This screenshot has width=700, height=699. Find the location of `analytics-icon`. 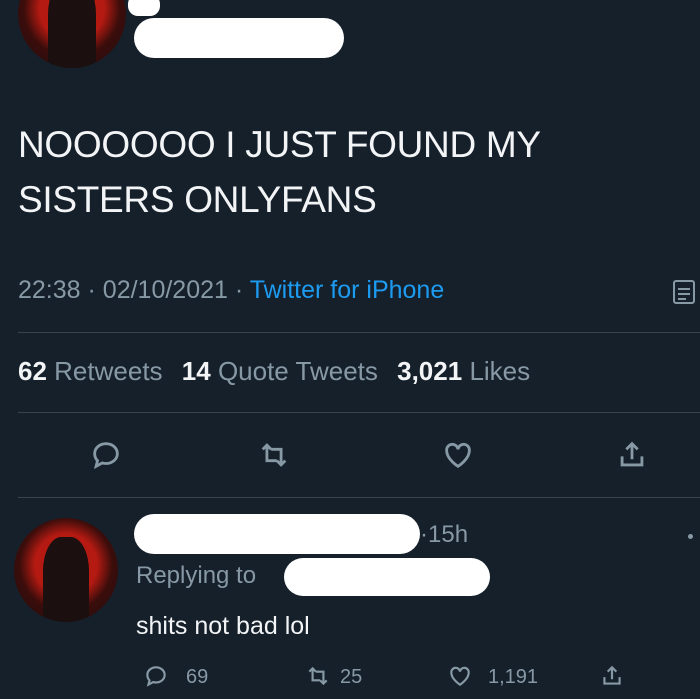

analytics-icon is located at coordinates (684, 292).